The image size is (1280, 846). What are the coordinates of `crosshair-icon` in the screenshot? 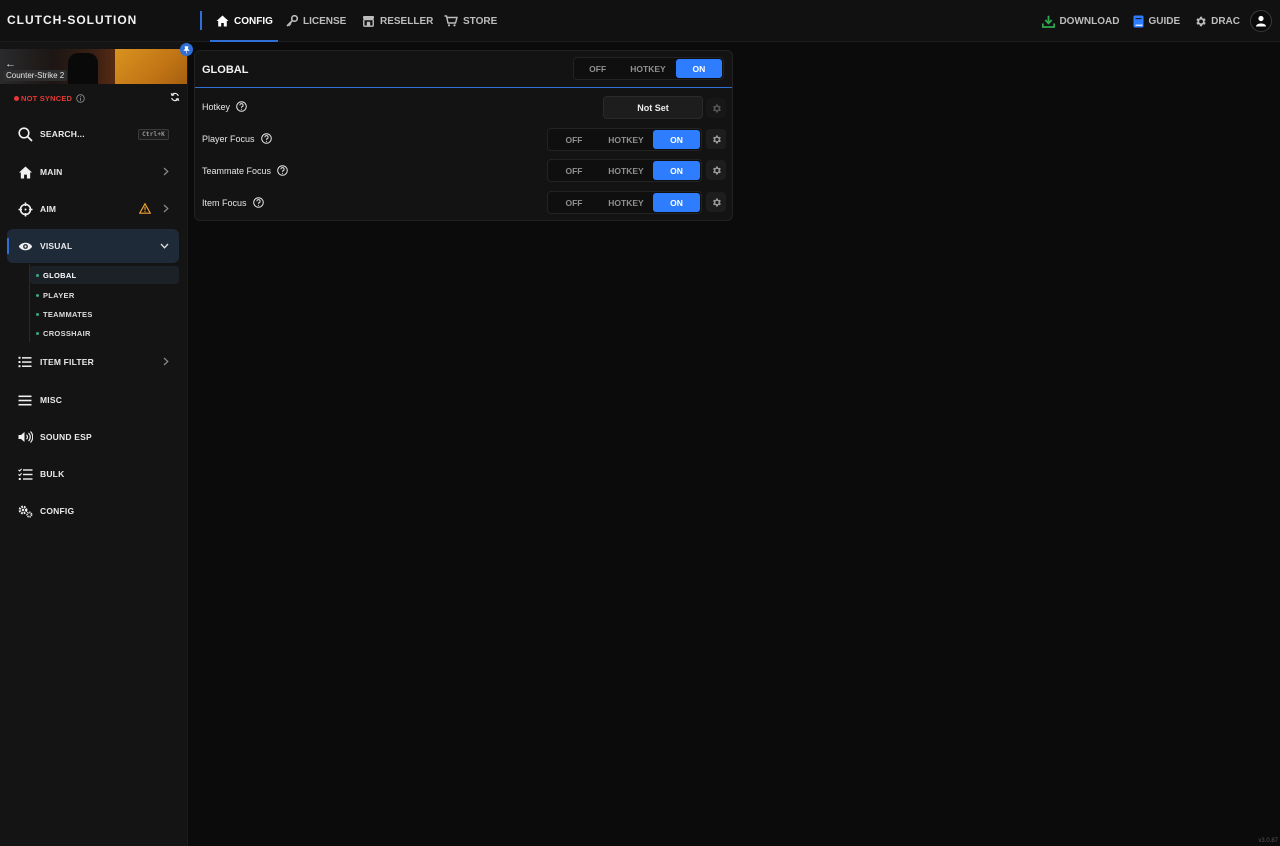 It's located at (25, 209).